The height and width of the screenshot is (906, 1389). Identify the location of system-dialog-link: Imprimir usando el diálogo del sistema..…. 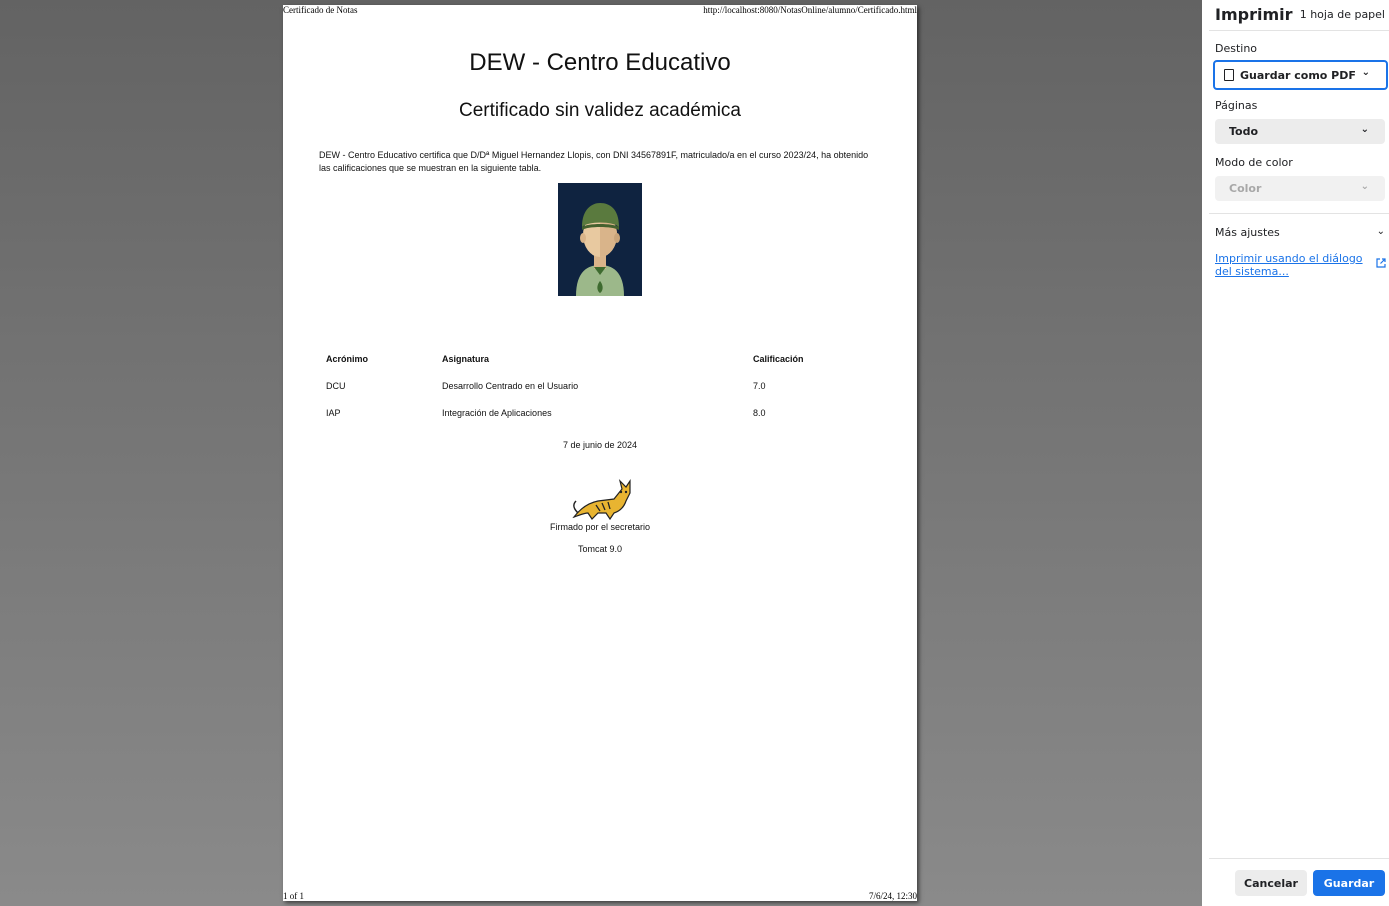
(1295, 265).